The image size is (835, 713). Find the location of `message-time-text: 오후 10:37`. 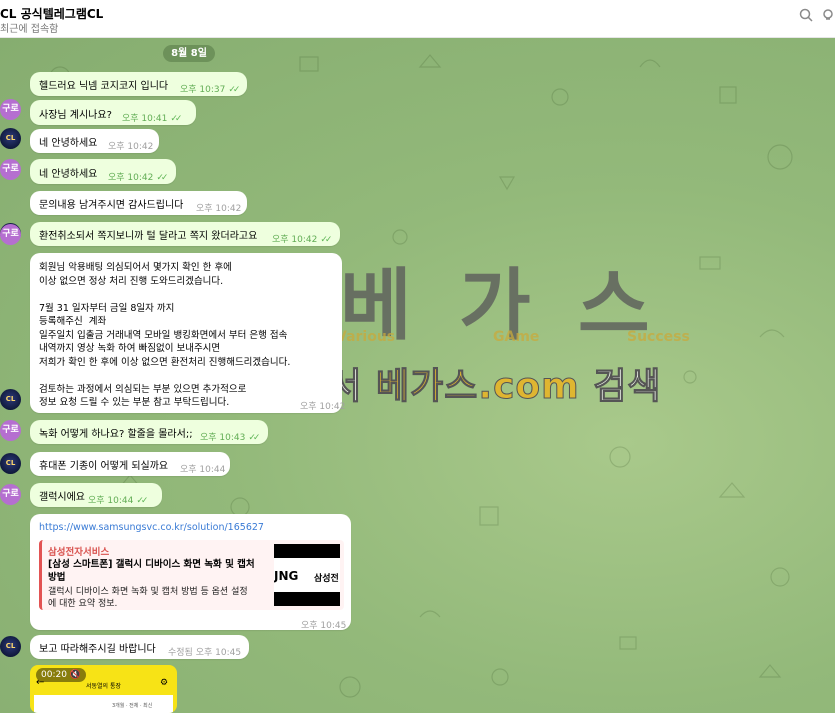

message-time-text: 오후 10:37 is located at coordinates (203, 90).